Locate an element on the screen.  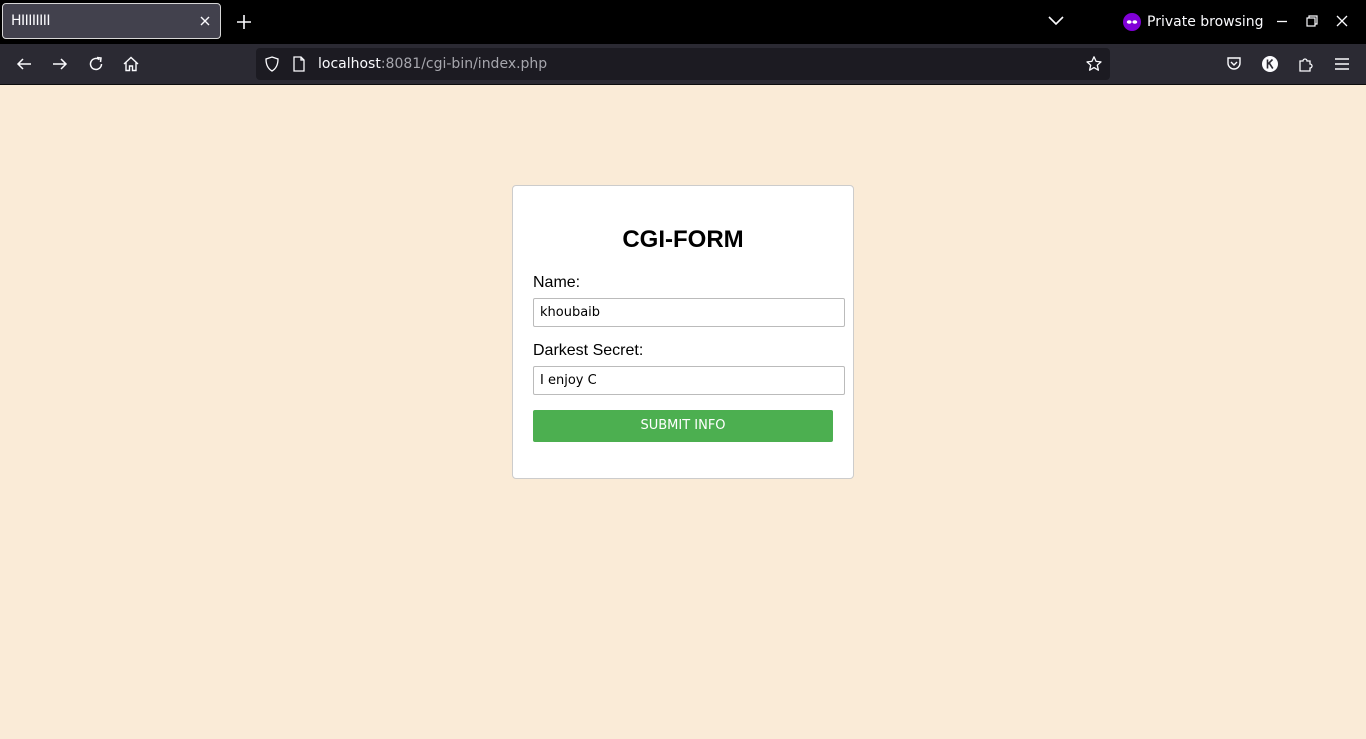
bookmark-star-icon is located at coordinates (1094, 64).